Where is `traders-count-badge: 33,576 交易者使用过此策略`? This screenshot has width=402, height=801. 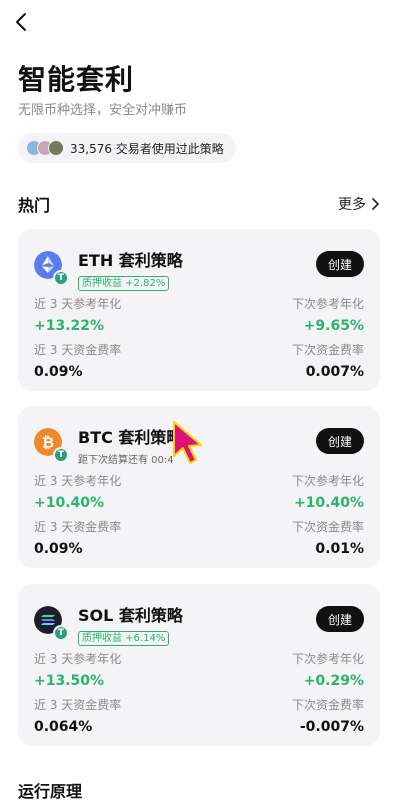 traders-count-badge: 33,576 交易者使用过此策略 is located at coordinates (127, 148).